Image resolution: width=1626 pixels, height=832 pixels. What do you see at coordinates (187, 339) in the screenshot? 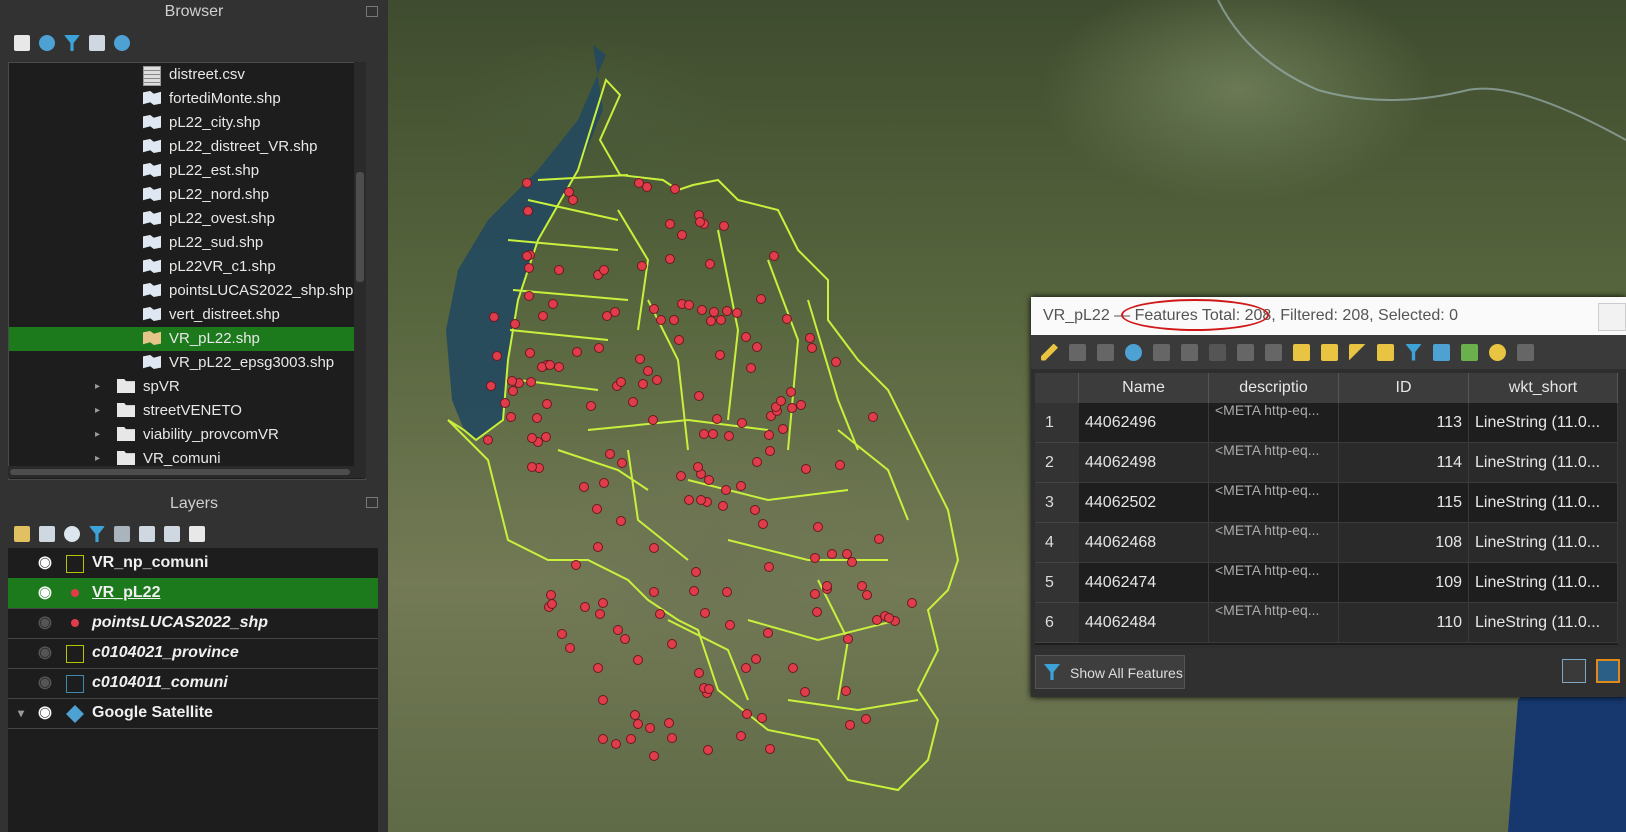
I see `browser-item: VR_pL22.shp` at bounding box center [187, 339].